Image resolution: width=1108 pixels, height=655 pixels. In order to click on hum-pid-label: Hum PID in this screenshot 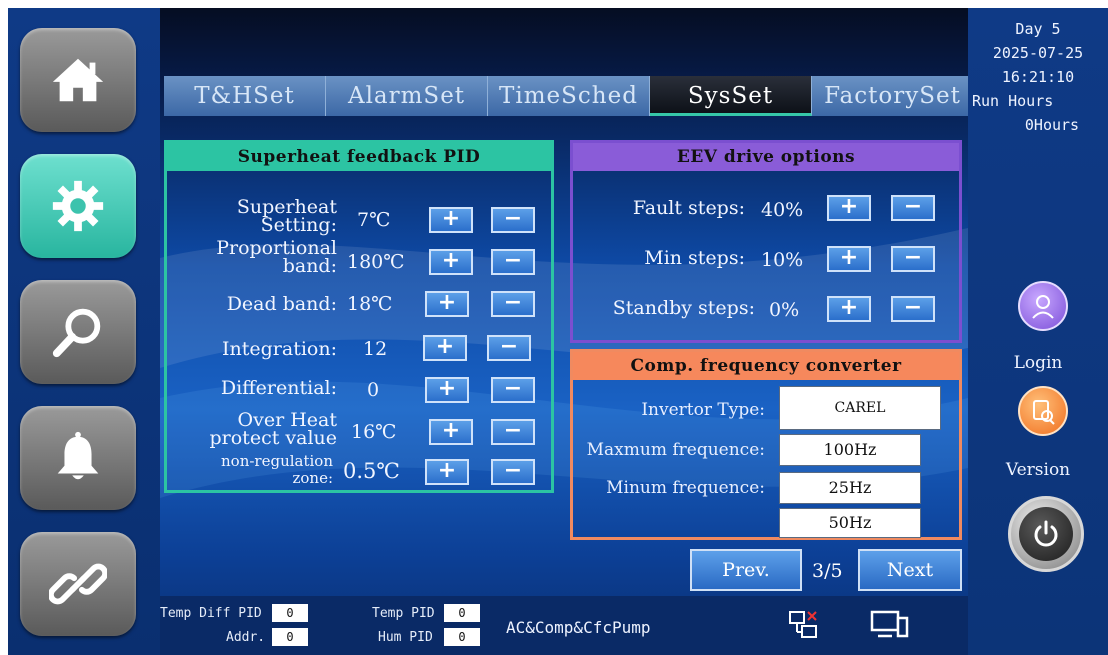, I will do `click(405, 637)`.